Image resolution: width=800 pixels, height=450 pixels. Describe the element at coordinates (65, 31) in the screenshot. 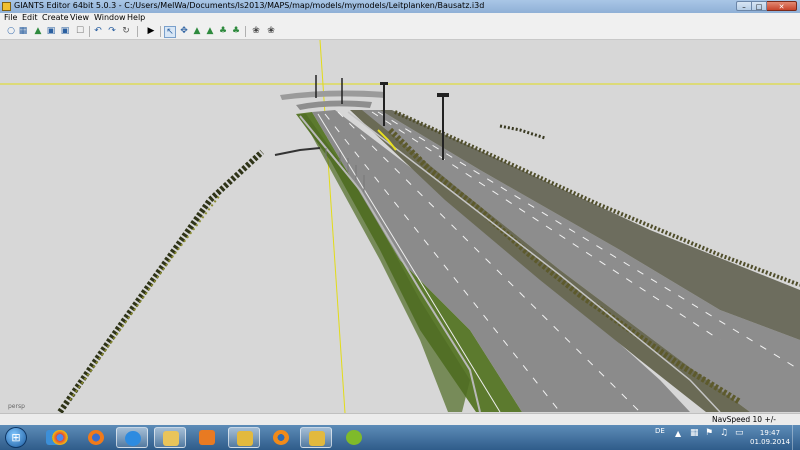

I see `save-as-icon: ▣` at that location.